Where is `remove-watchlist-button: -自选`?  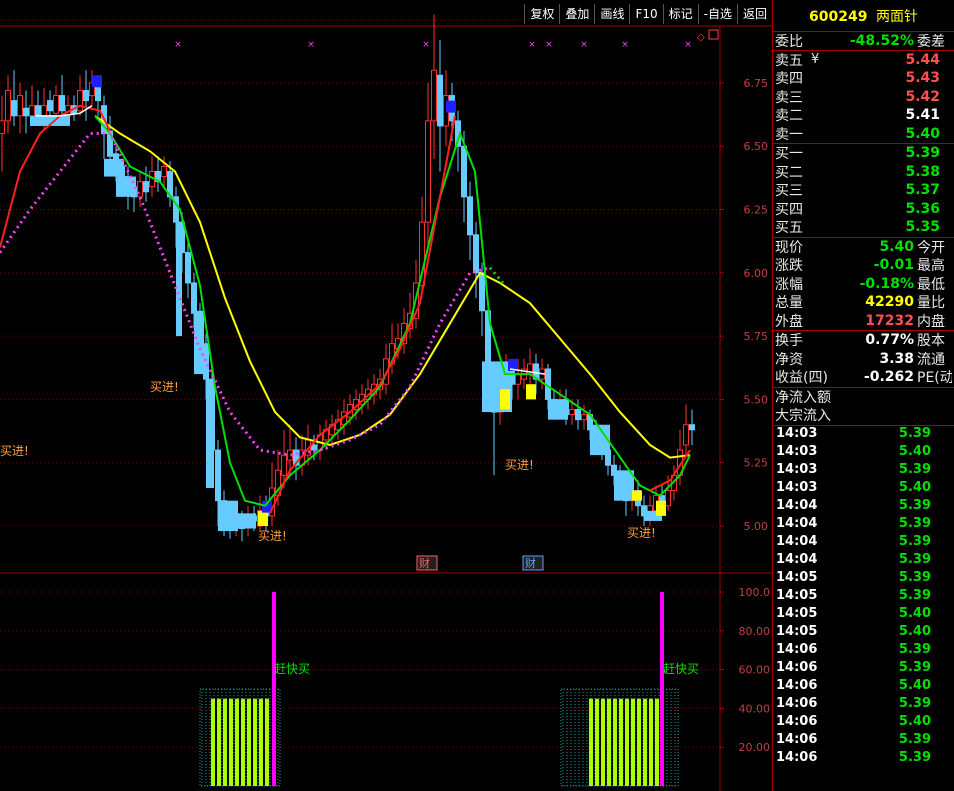
remove-watchlist-button: -自选 is located at coordinates (717, 14).